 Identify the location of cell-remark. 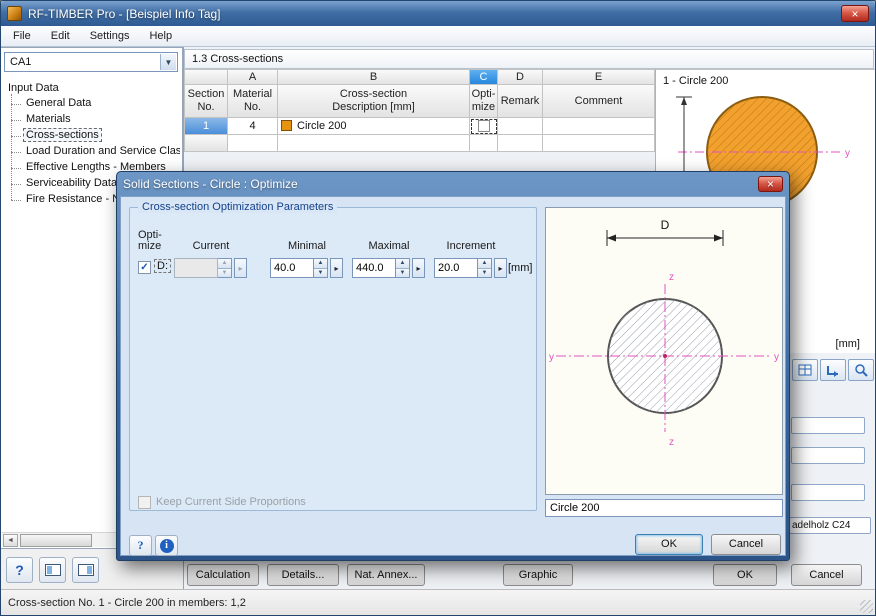
(520, 126).